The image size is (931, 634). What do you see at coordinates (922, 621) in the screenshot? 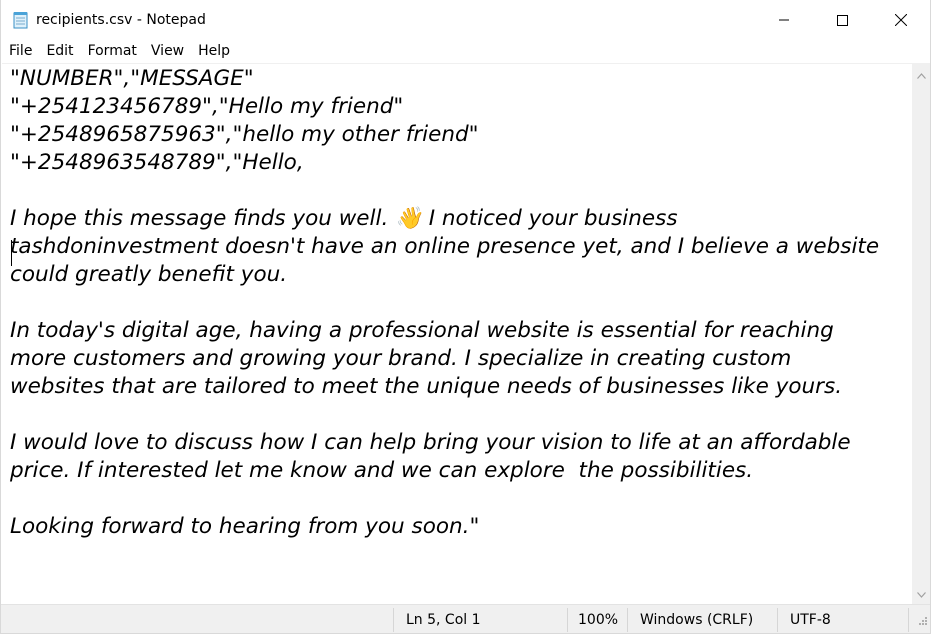
I see `resize-grip-icon` at bounding box center [922, 621].